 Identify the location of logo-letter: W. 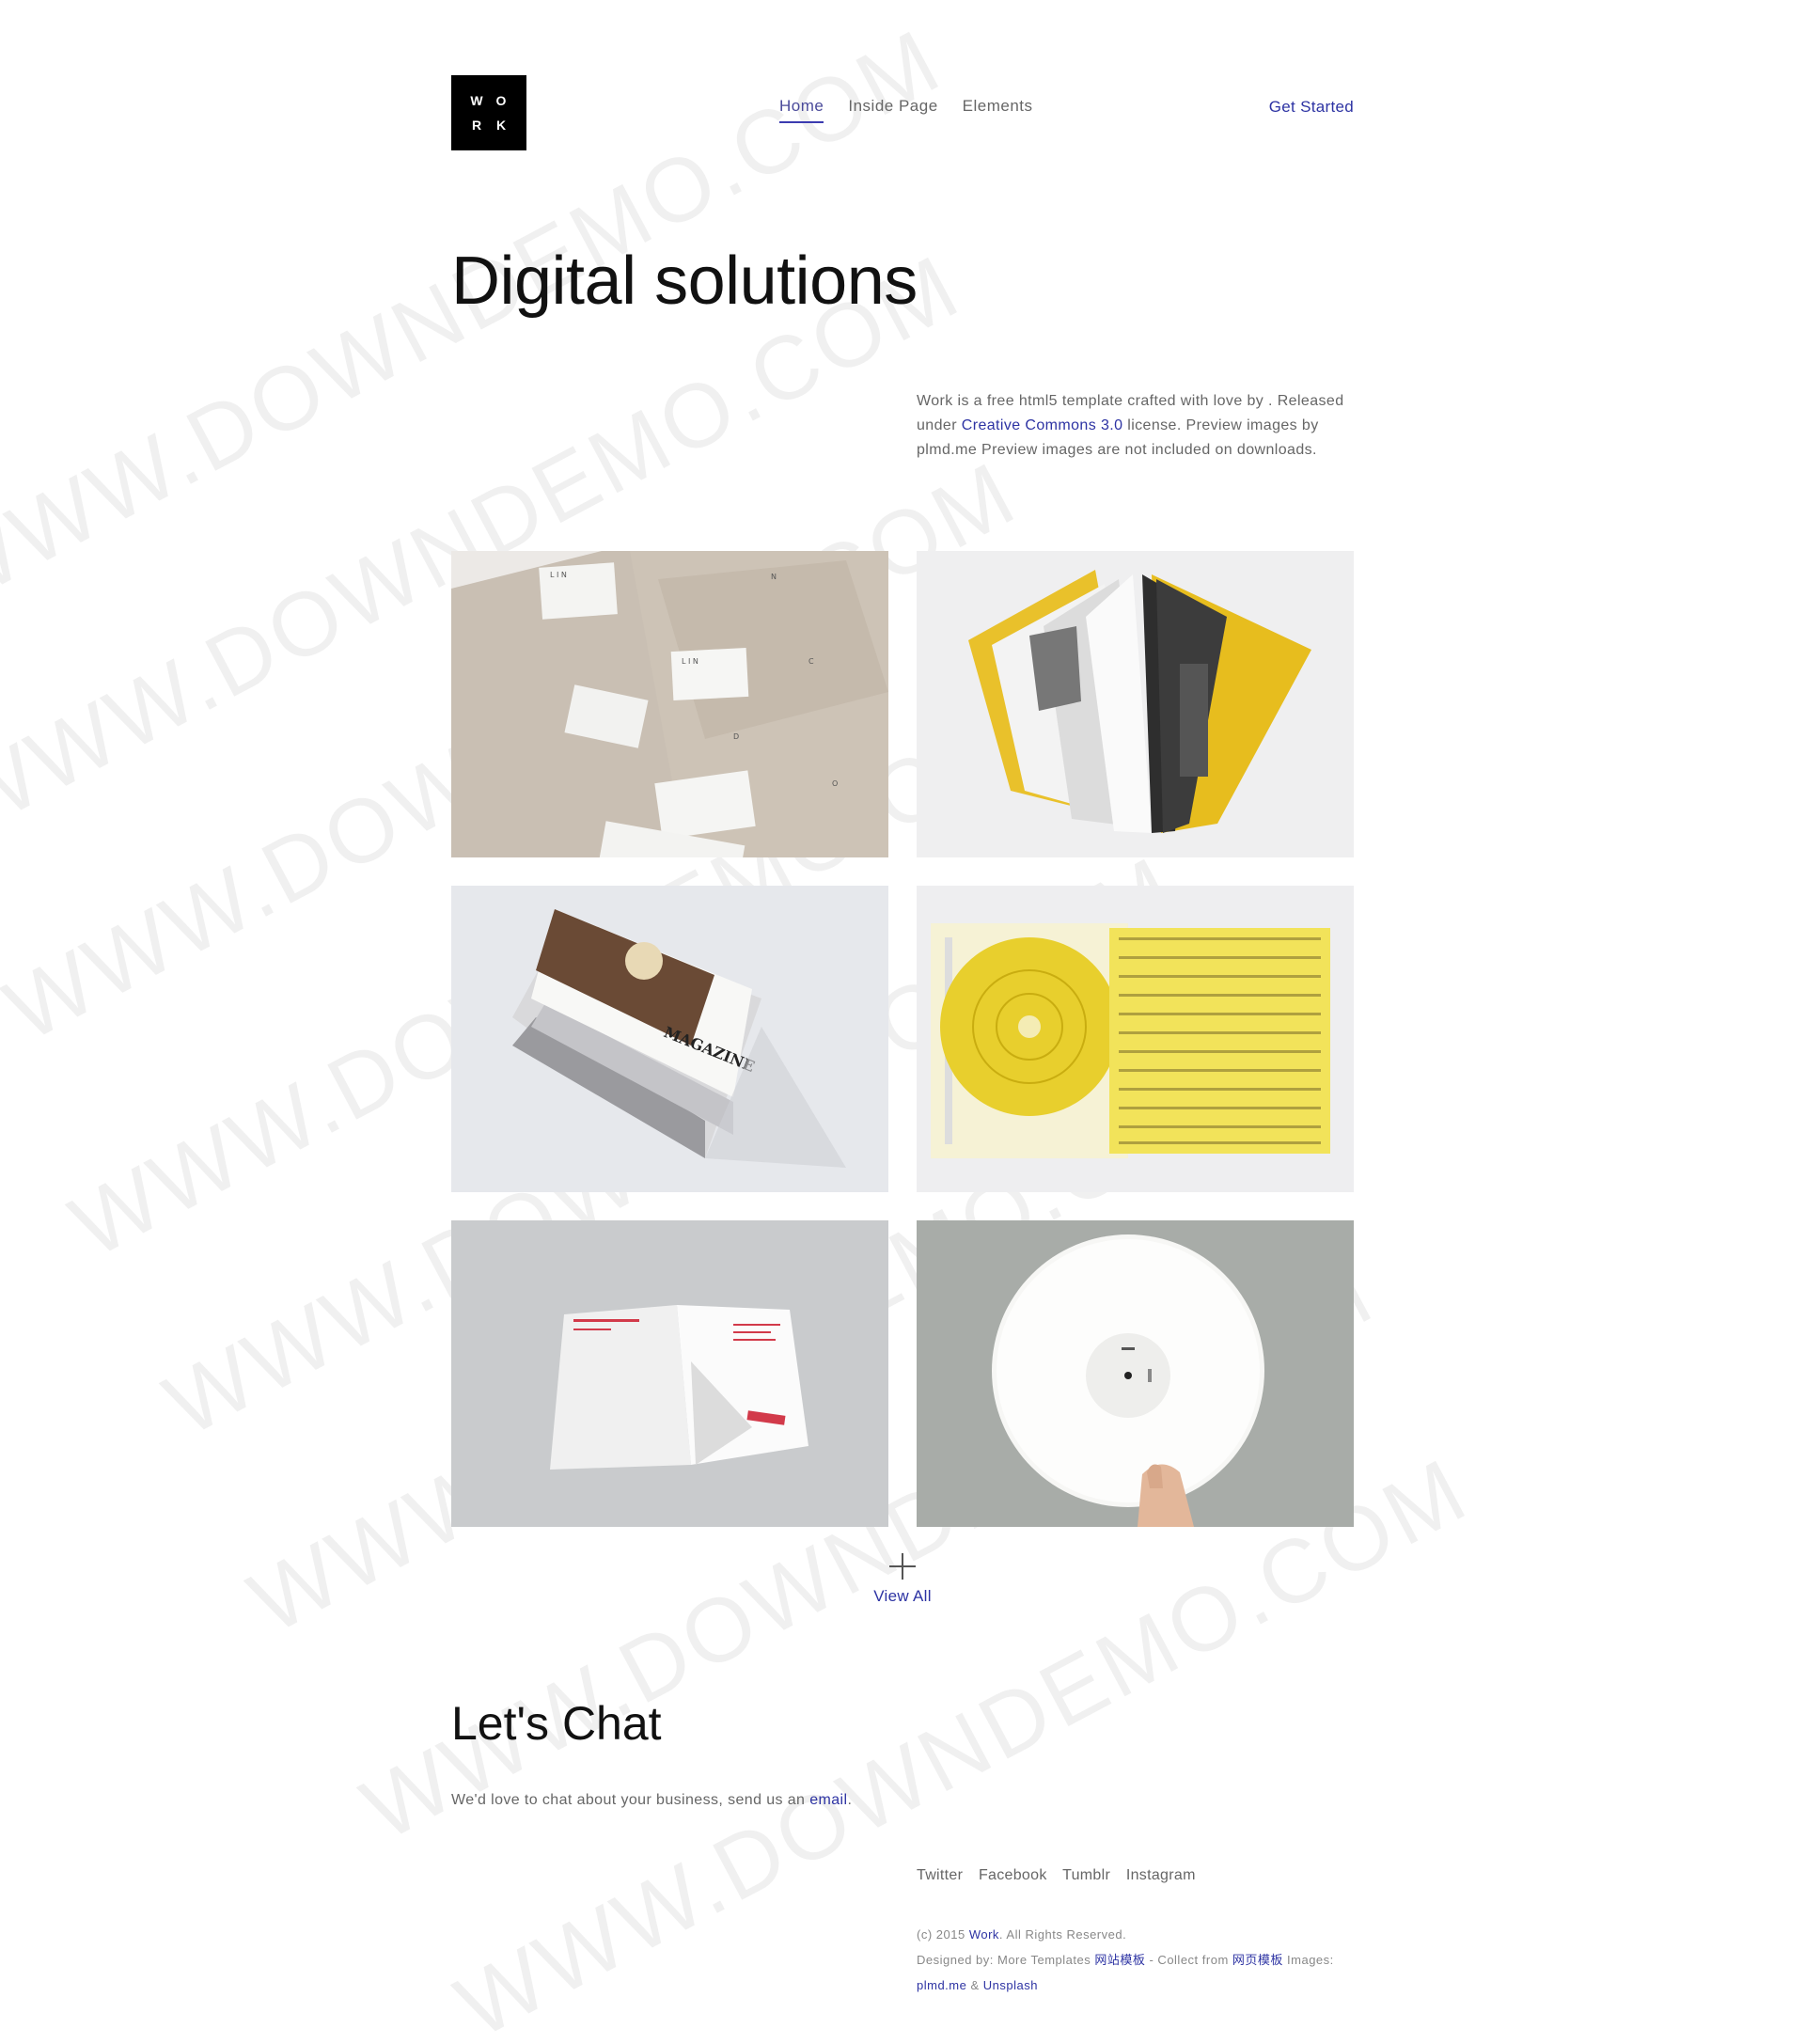
(476, 100).